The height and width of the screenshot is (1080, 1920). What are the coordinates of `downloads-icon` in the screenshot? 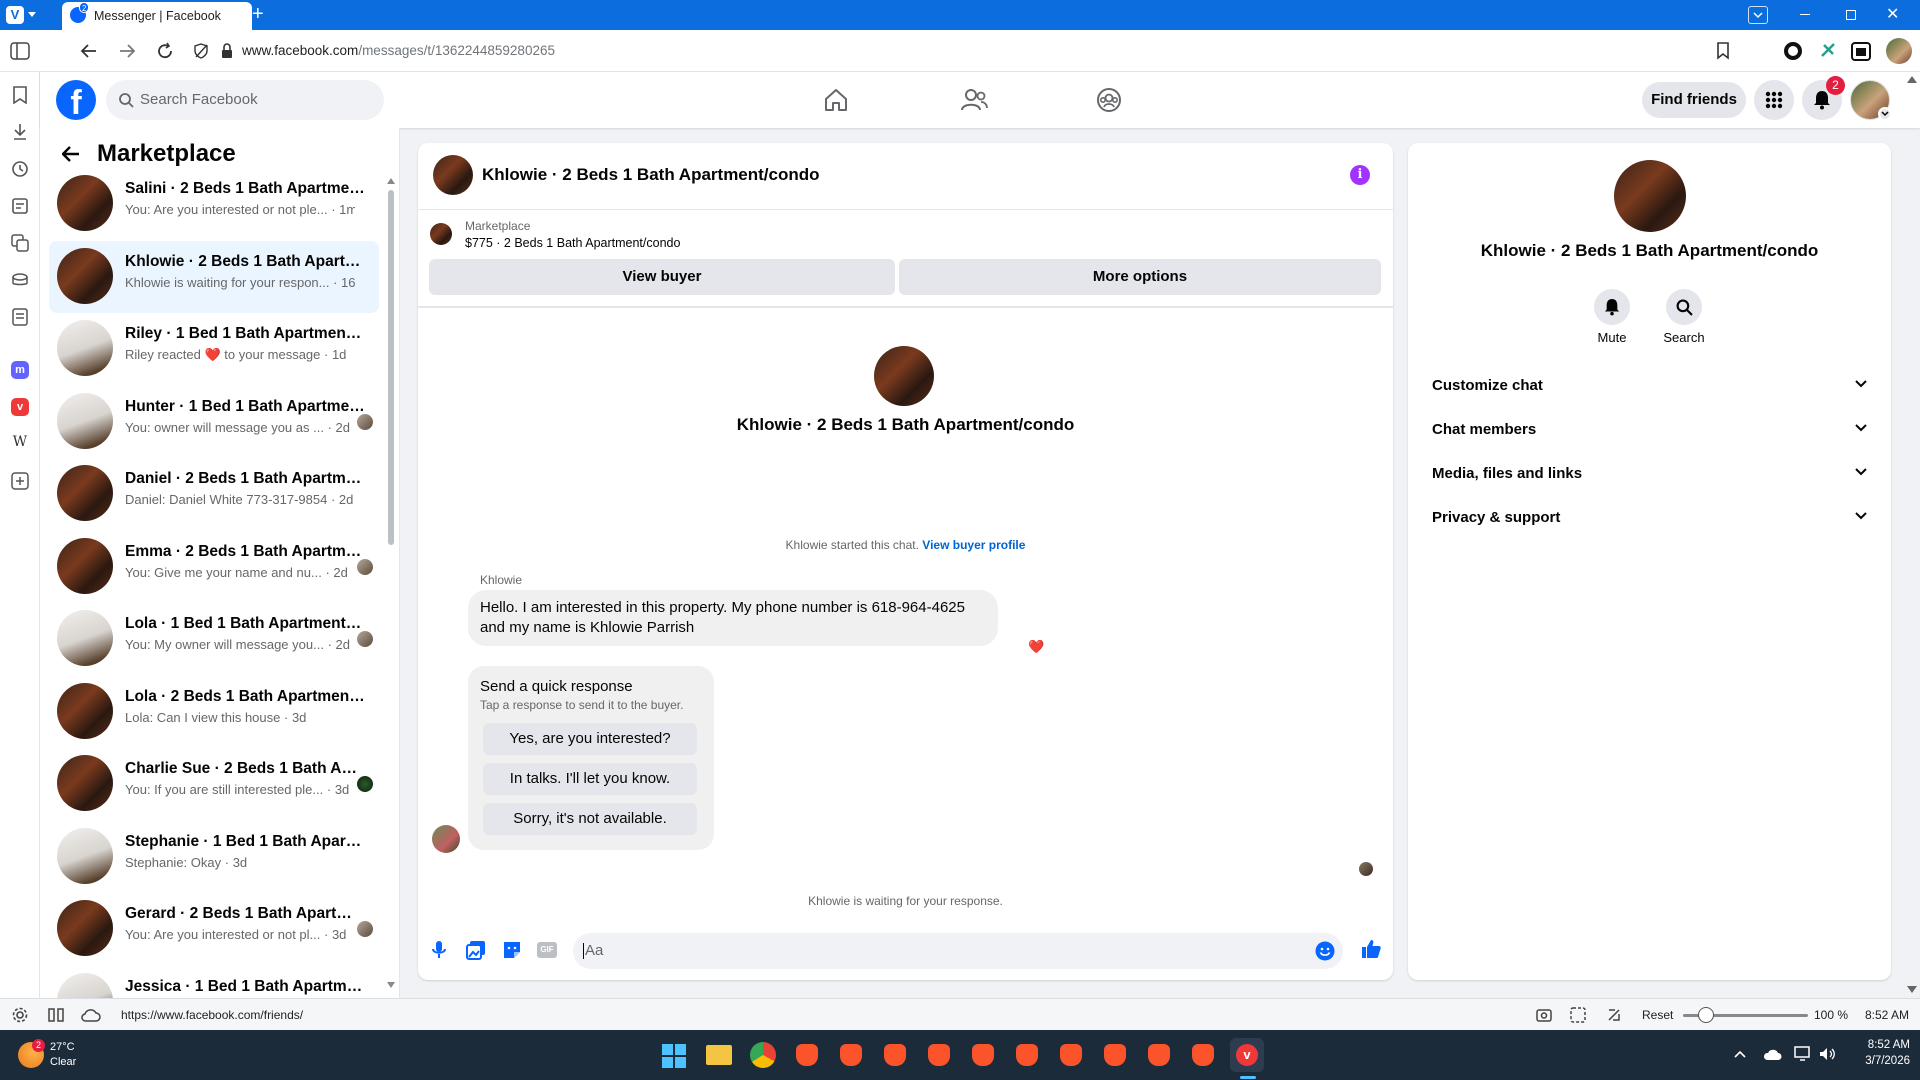 It's located at (20, 132).